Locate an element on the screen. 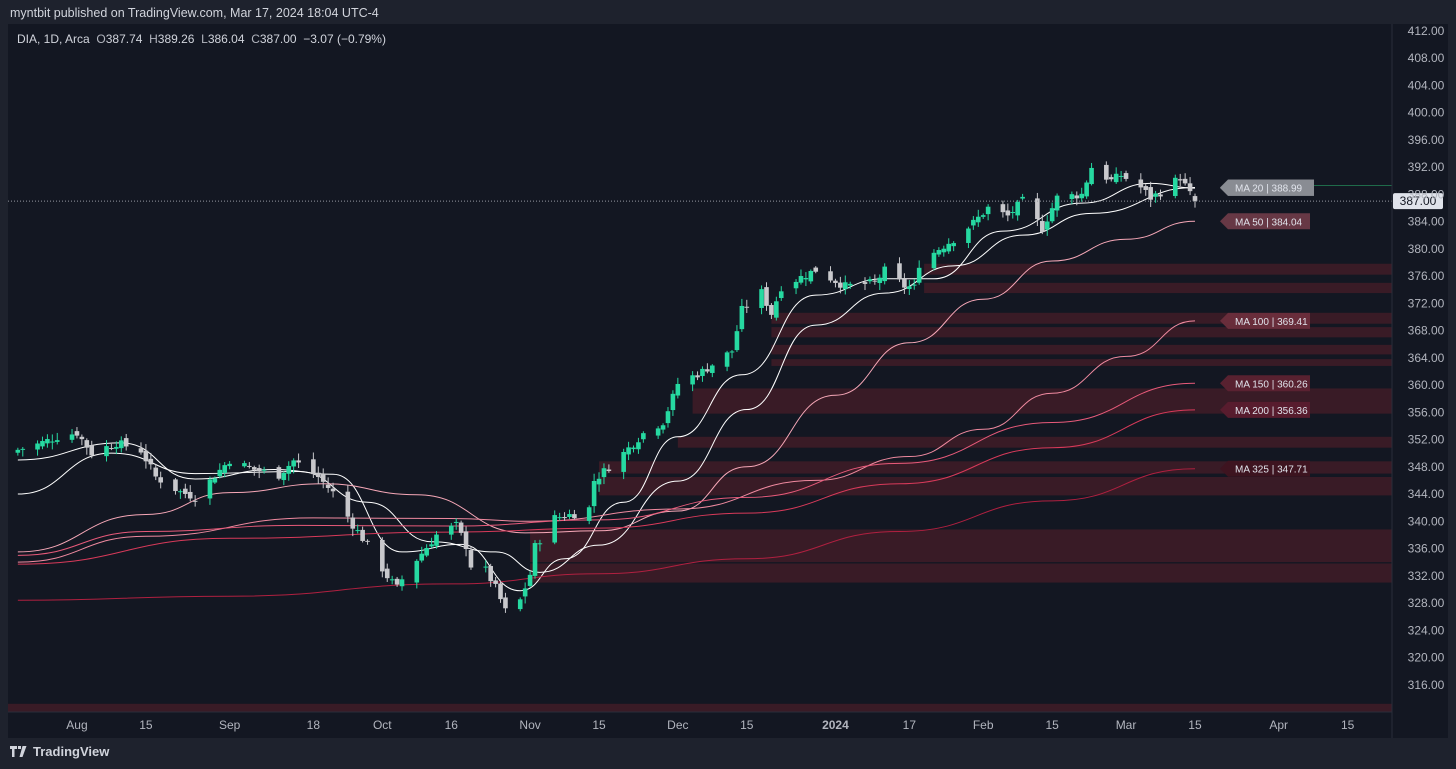 The width and height of the screenshot is (1456, 769). open-value: 387.74 is located at coordinates (124, 39).